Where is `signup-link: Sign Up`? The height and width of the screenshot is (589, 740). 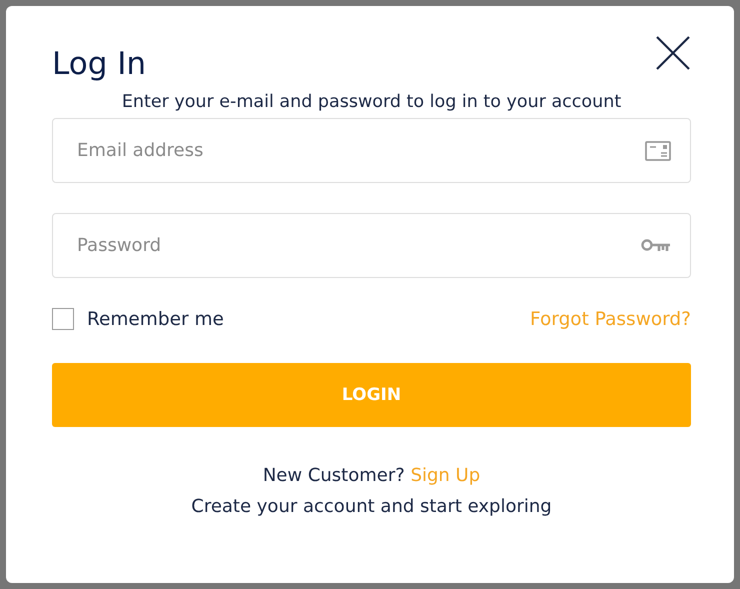
signup-link: Sign Up is located at coordinates (445, 475).